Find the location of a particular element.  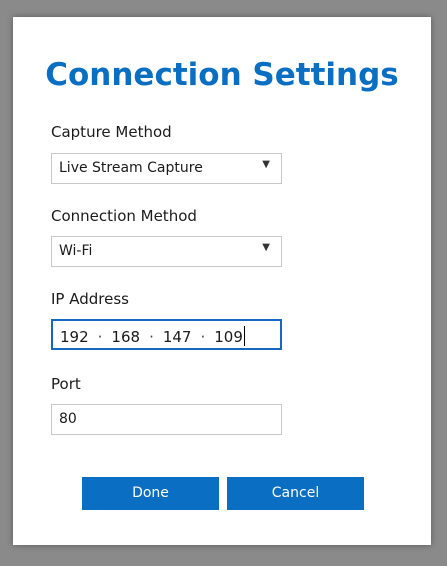

text-cursor is located at coordinates (244, 336).